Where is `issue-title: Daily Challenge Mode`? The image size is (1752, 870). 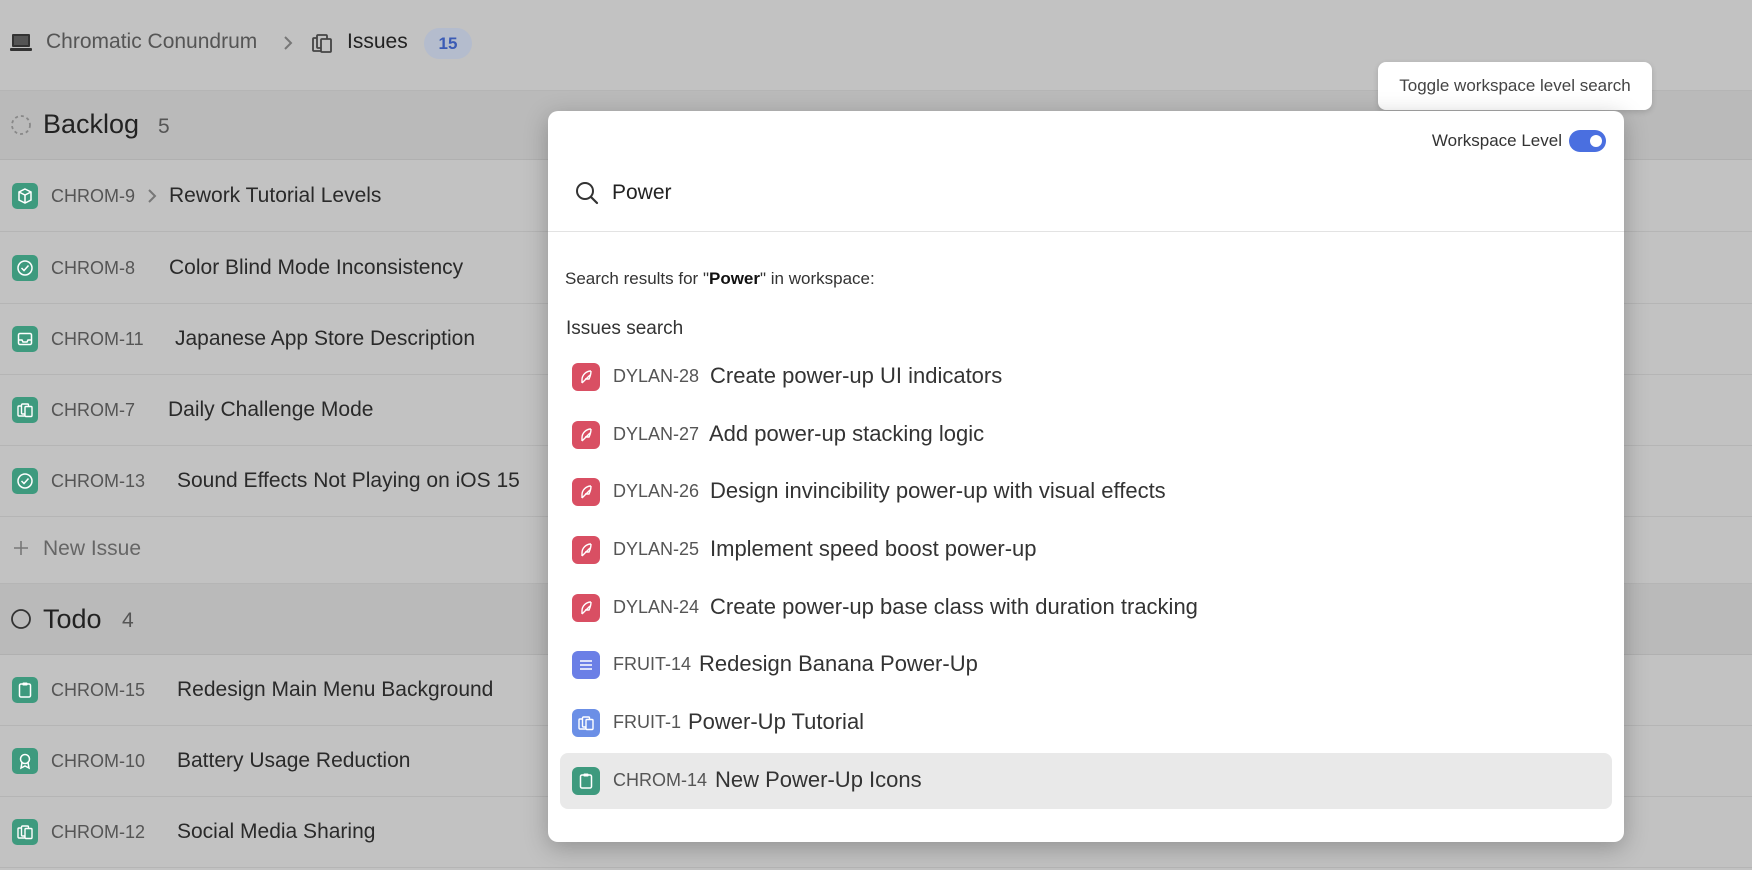
issue-title: Daily Challenge Mode is located at coordinates (271, 409).